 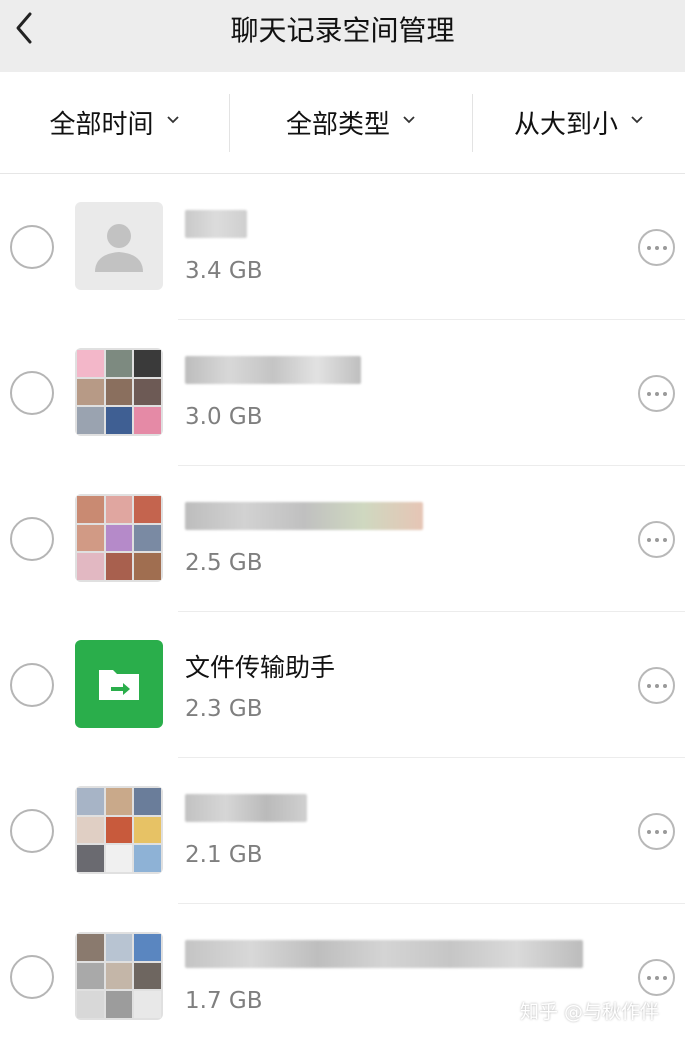 I want to click on storage-size: 3.0 GB, so click(x=224, y=417).